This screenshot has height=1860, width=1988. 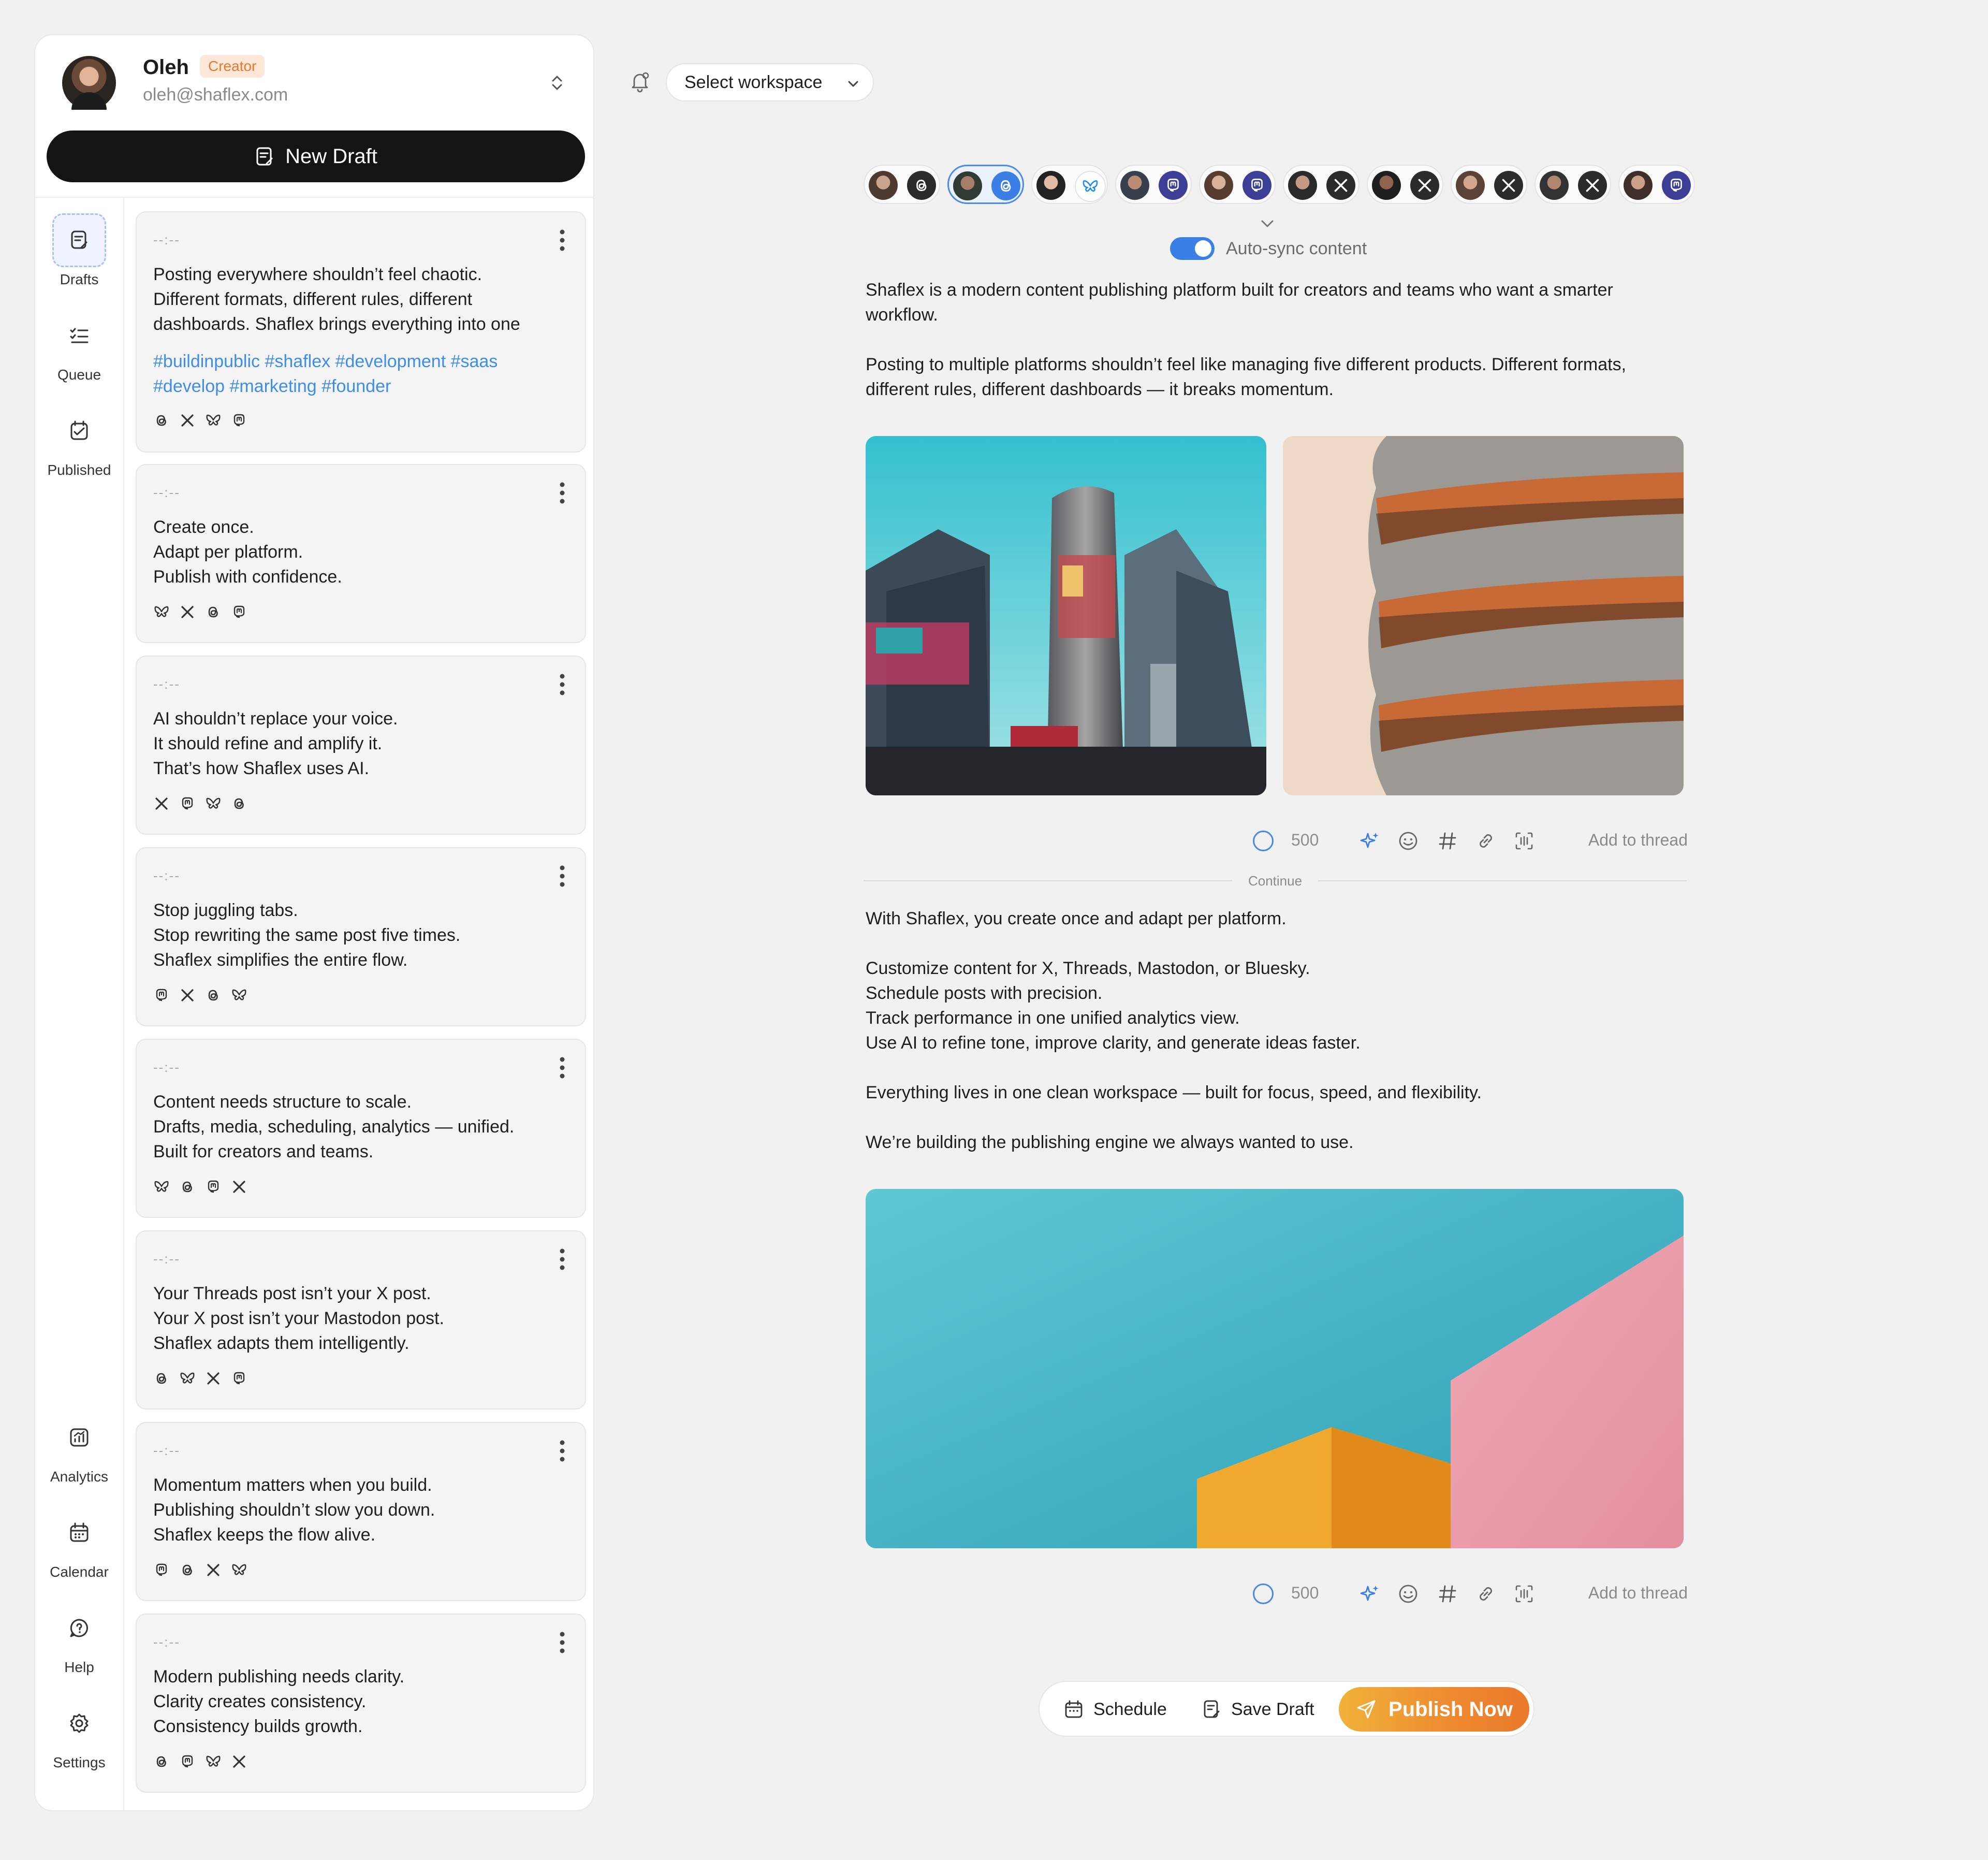 I want to click on workspace-select: Select workspace, so click(x=770, y=82).